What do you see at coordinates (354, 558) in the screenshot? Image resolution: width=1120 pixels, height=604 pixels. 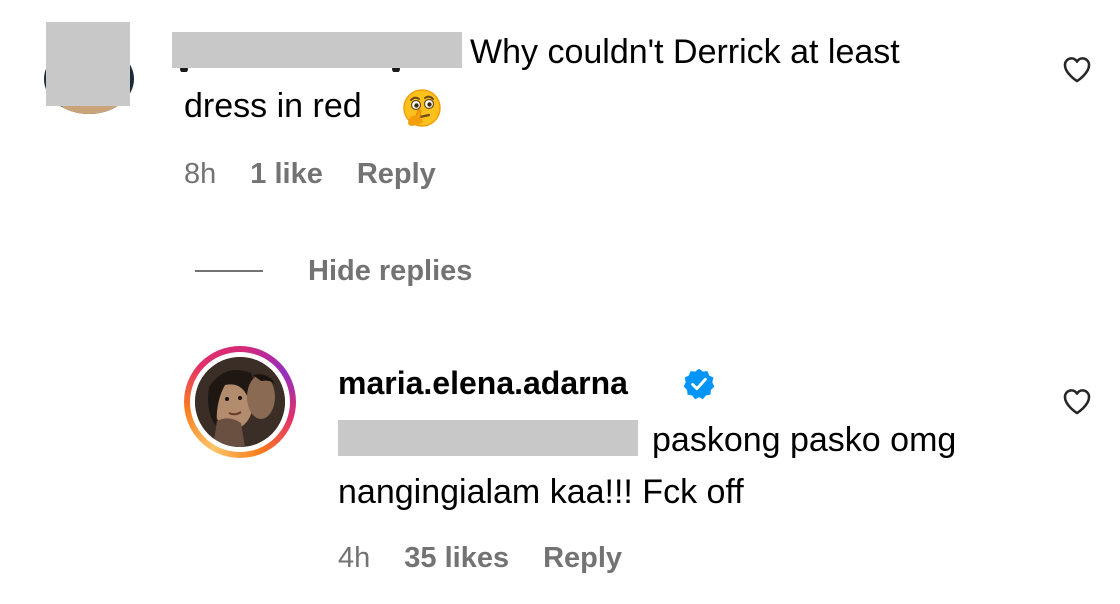 I see `reply-timestamp: 4h` at bounding box center [354, 558].